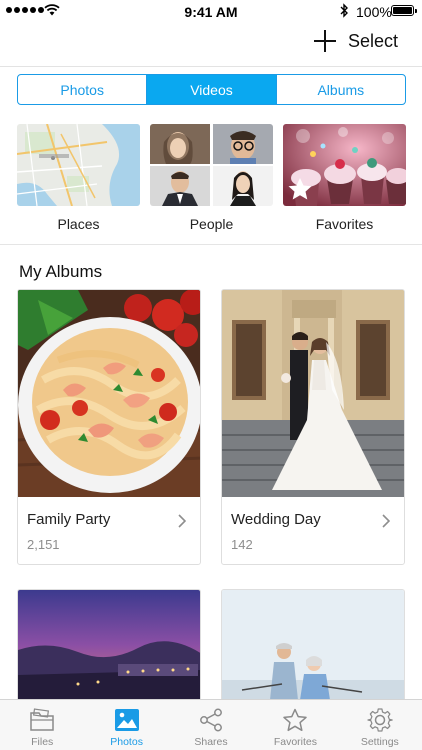  Describe the element at coordinates (126, 742) in the screenshot. I see `tab-label: Photos` at that location.